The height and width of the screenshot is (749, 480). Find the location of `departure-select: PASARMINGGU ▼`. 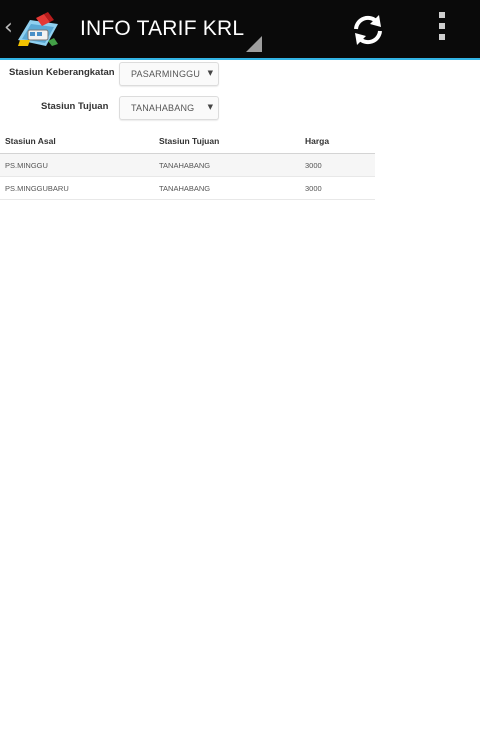

departure-select: PASARMINGGU ▼ is located at coordinates (169, 74).